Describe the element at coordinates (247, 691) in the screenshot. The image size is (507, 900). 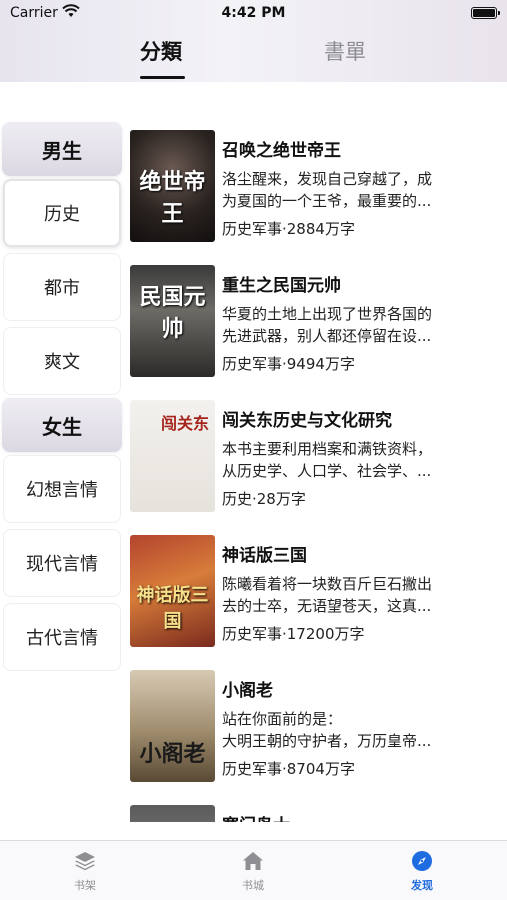
I see `book-title: 小阁老` at that location.